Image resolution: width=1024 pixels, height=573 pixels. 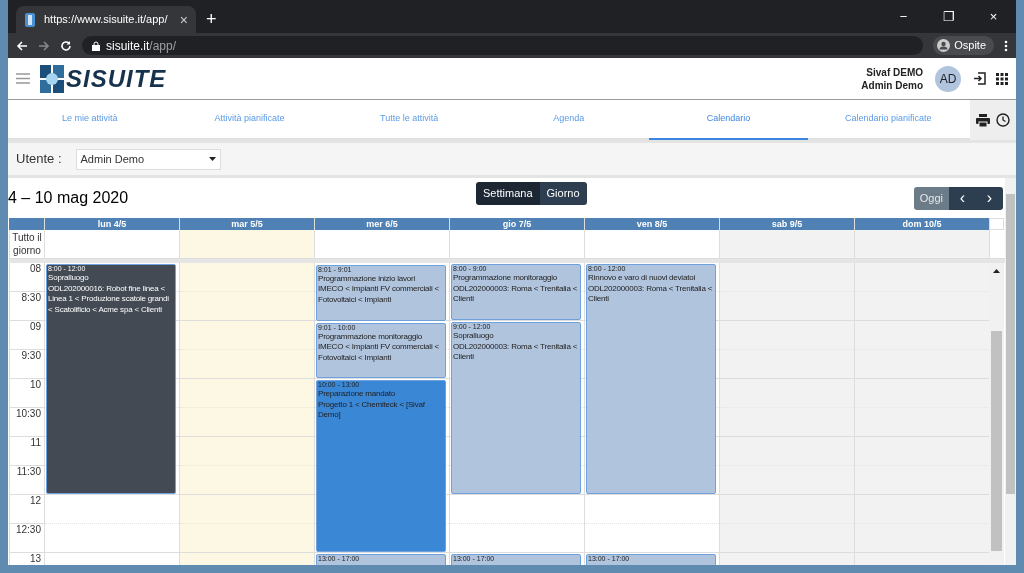 I want to click on company-name: Sivaf DEMO, so click(x=894, y=72).